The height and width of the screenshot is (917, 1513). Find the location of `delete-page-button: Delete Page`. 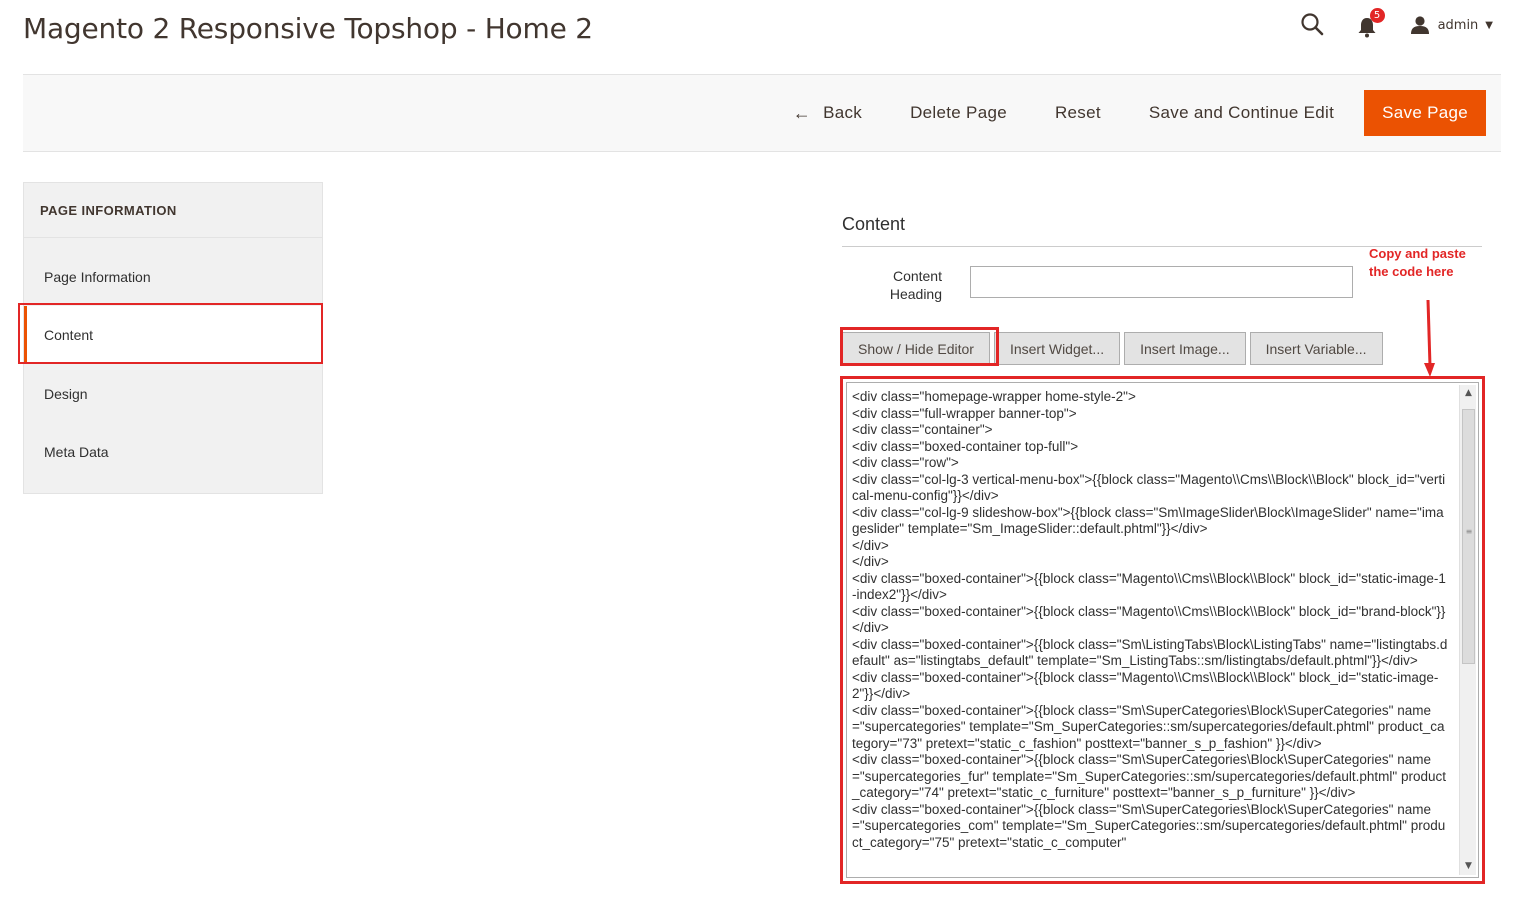

delete-page-button: Delete Page is located at coordinates (958, 113).